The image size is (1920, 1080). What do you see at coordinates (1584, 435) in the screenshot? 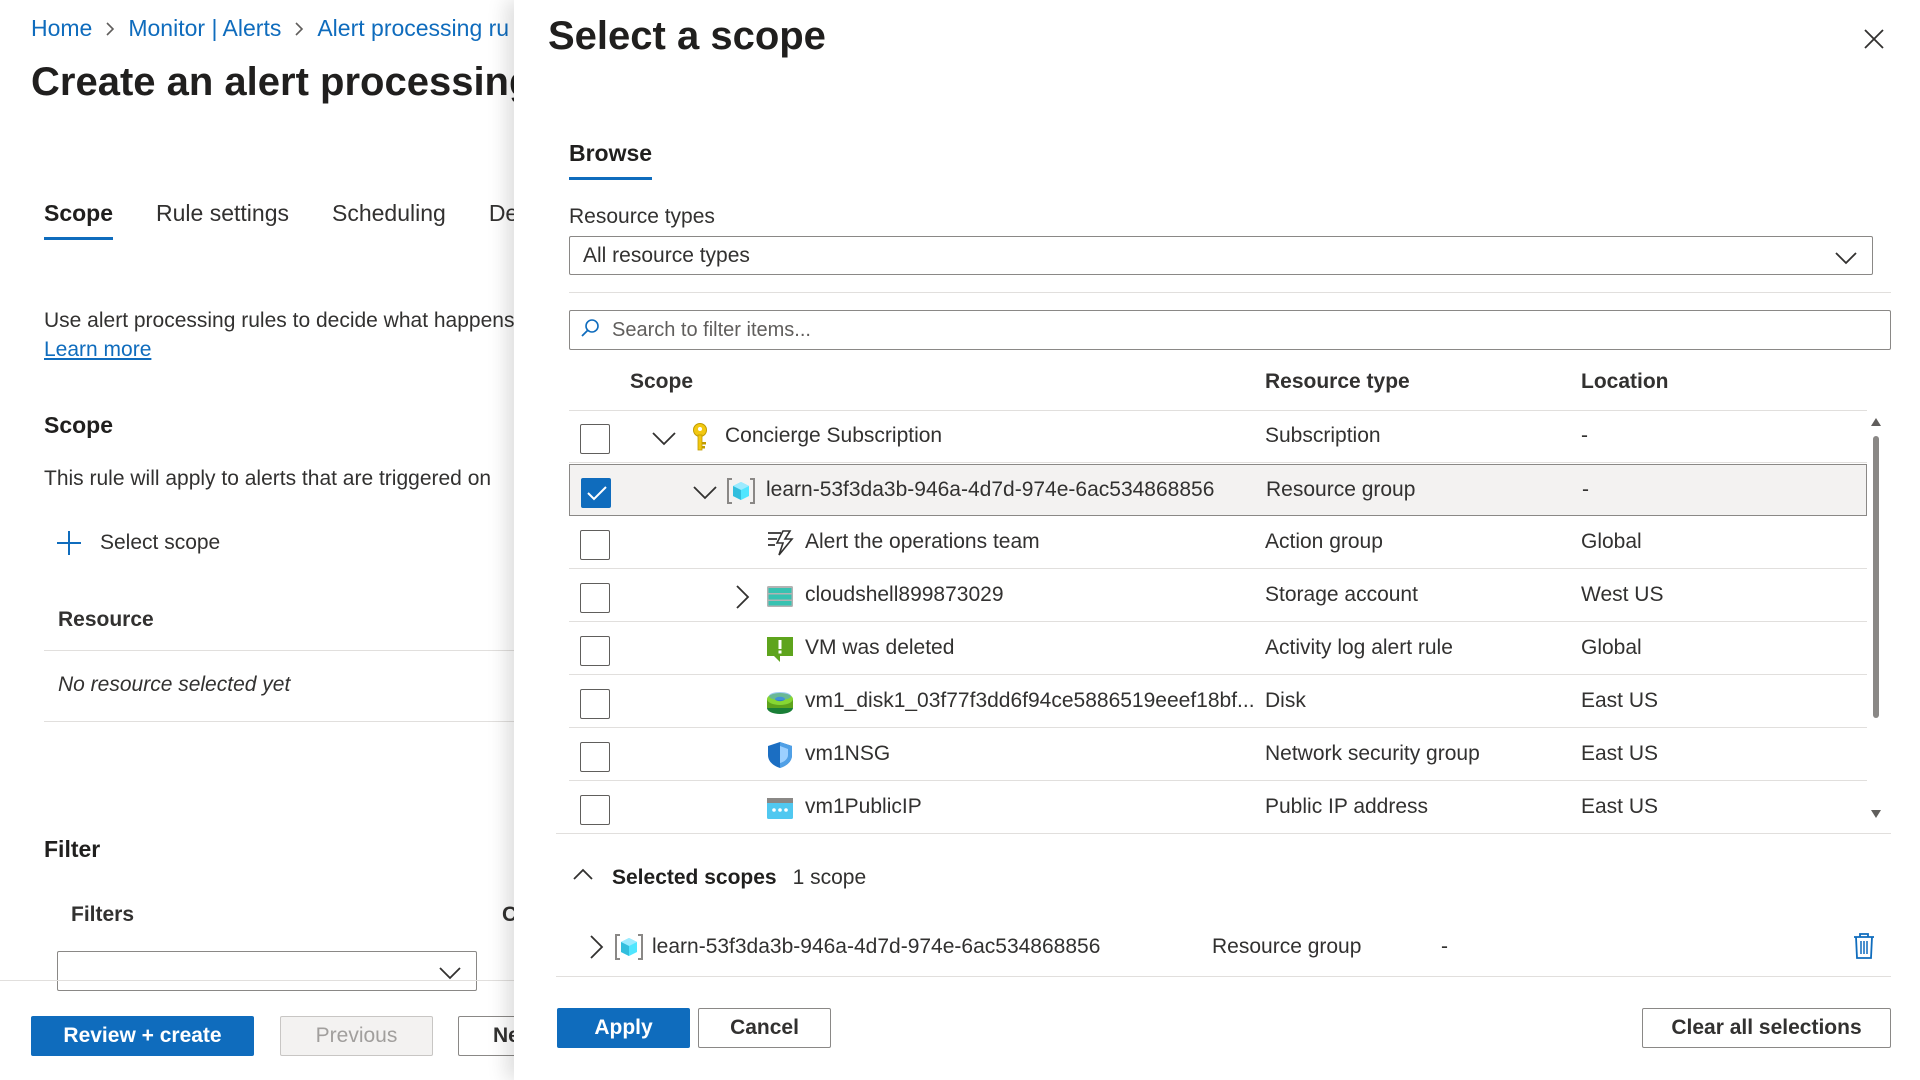
I see `row-location: -` at bounding box center [1584, 435].